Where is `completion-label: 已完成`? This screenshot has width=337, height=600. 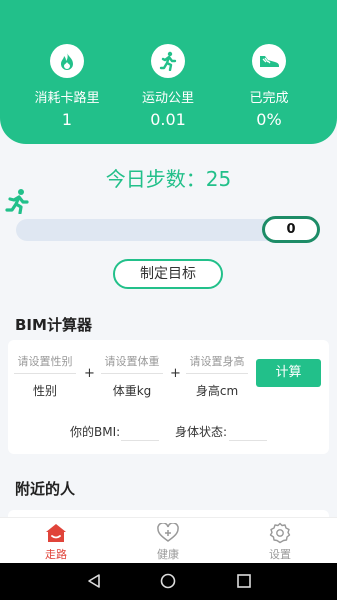 completion-label: 已完成 is located at coordinates (269, 98).